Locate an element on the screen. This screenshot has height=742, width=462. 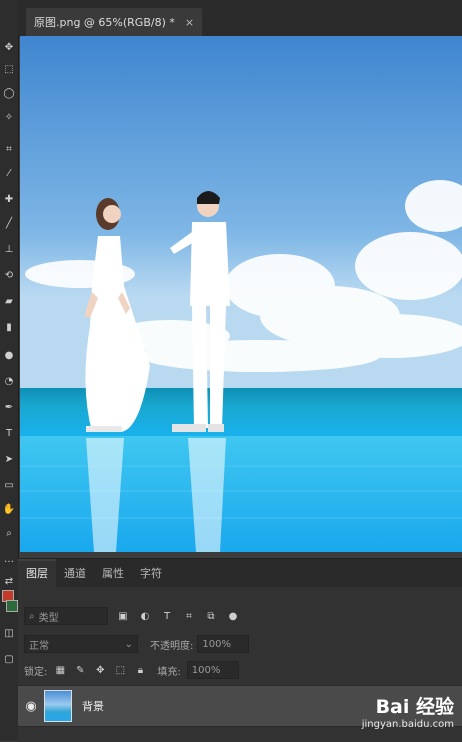
fill-label: 填充: is located at coordinates (169, 672).